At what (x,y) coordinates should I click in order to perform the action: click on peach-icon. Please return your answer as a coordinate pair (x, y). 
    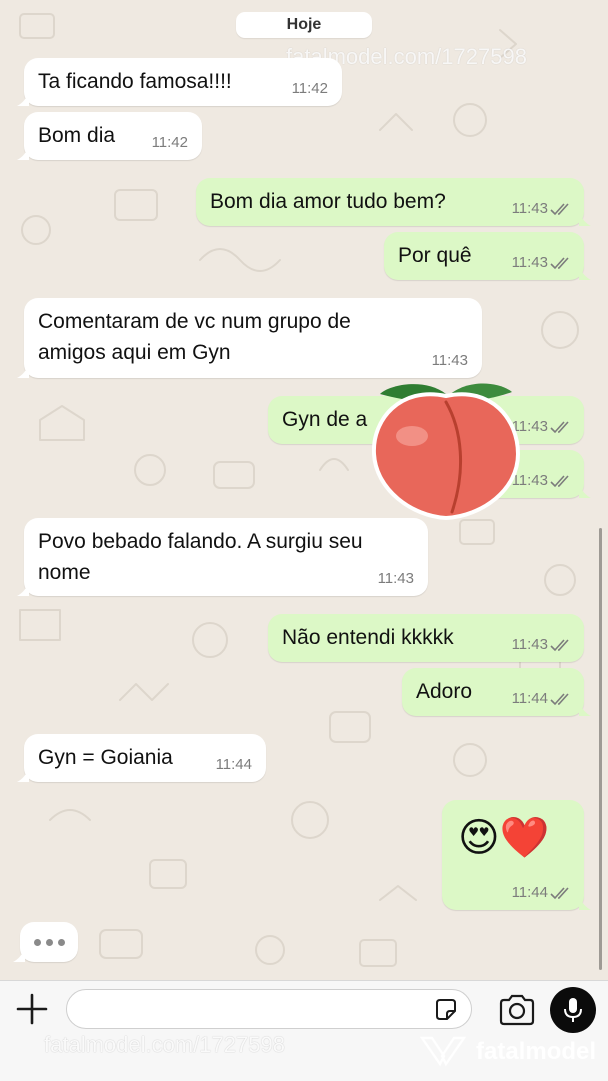
    Looking at the image, I should click on (446, 452).